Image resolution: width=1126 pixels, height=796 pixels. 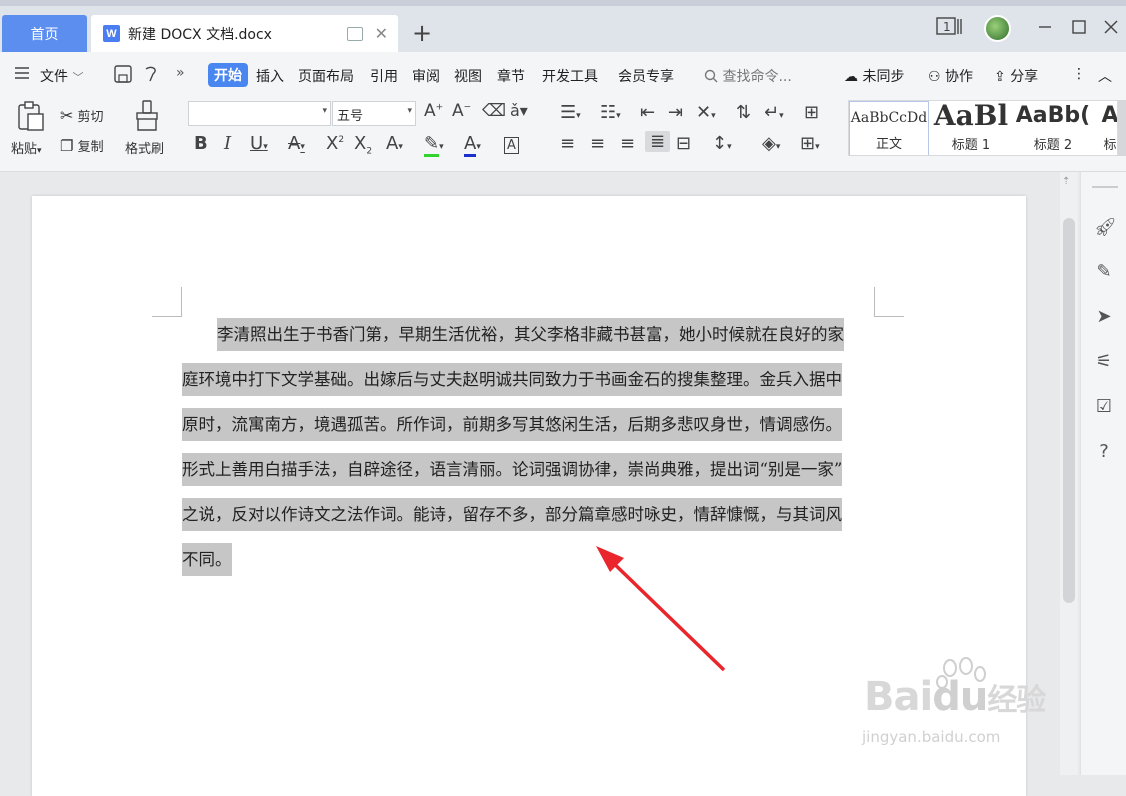 What do you see at coordinates (259, 113) in the screenshot?
I see `font-name-select: ▾` at bounding box center [259, 113].